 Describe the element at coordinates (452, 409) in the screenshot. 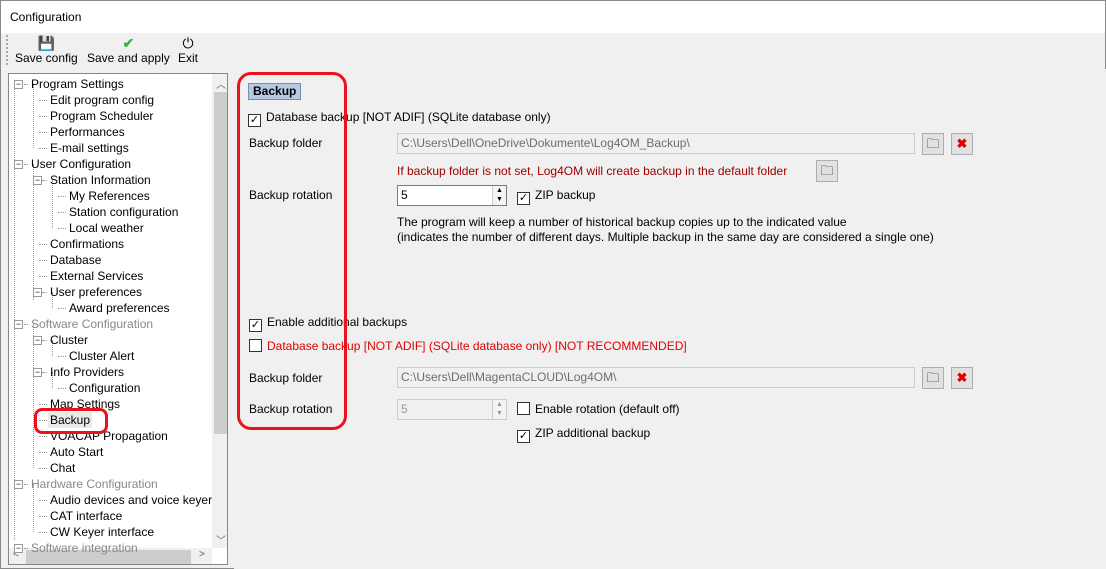

I see `additional-backup-rotation-stepper: 5 ▲ ▼` at that location.